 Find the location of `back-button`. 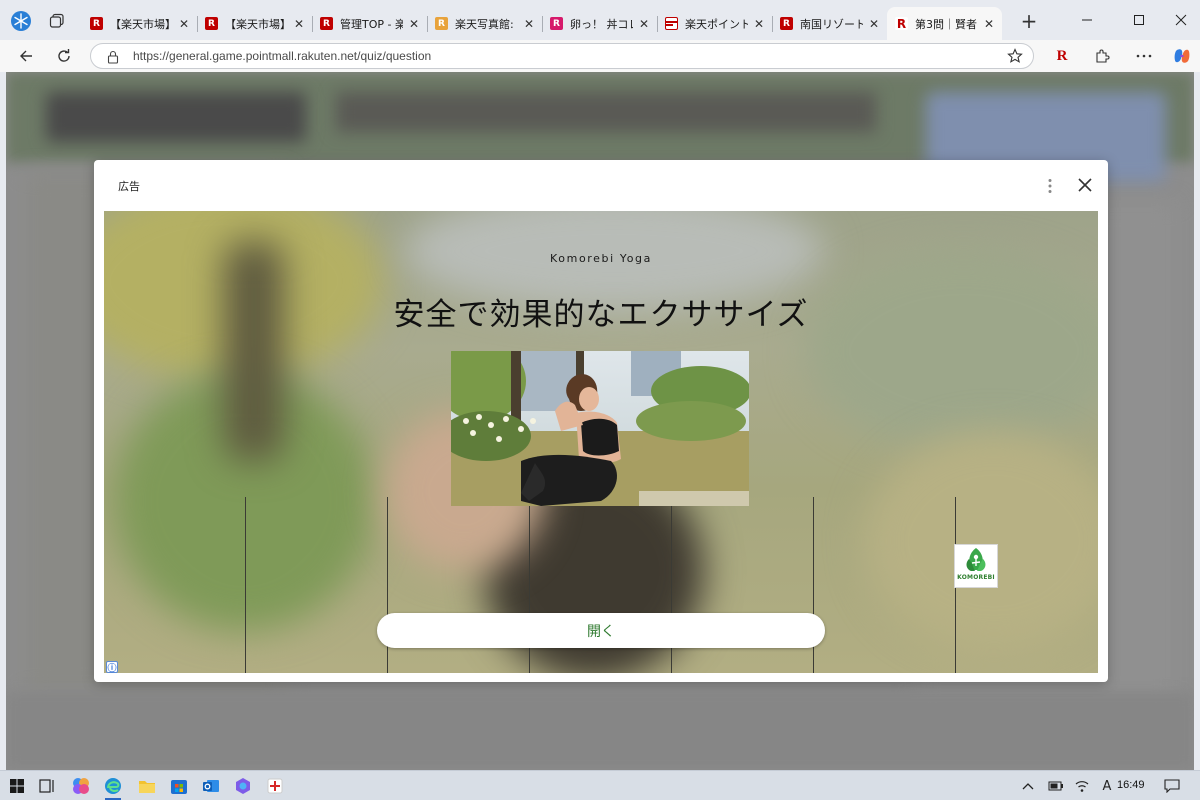

back-button is located at coordinates (26, 56).